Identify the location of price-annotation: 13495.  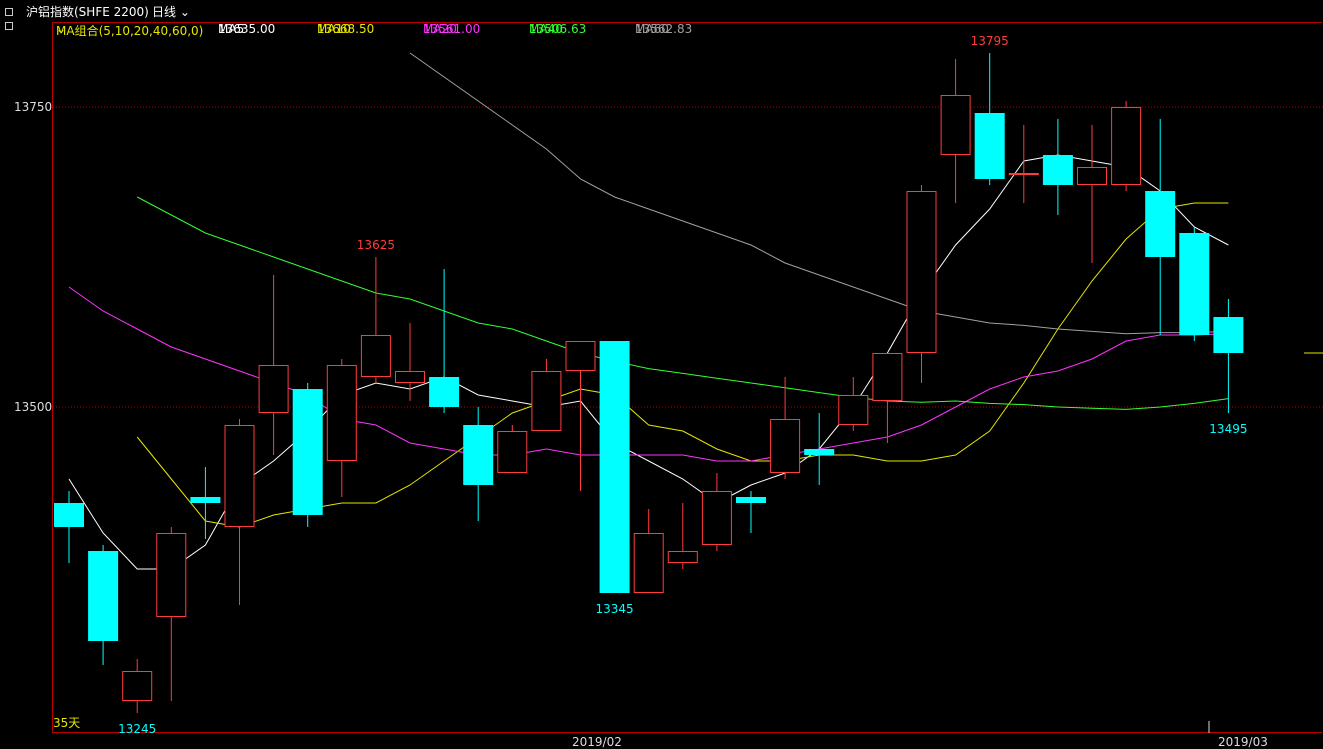
(1228, 429).